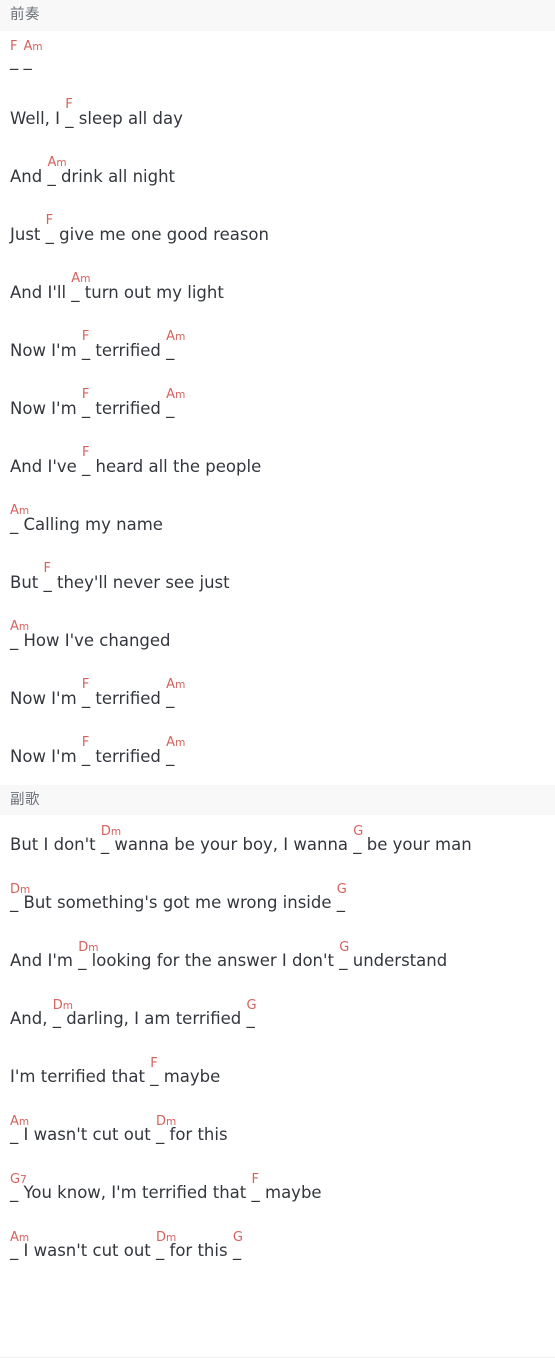  Describe the element at coordinates (176, 466) in the screenshot. I see `lyric-text: heard all the people` at that location.